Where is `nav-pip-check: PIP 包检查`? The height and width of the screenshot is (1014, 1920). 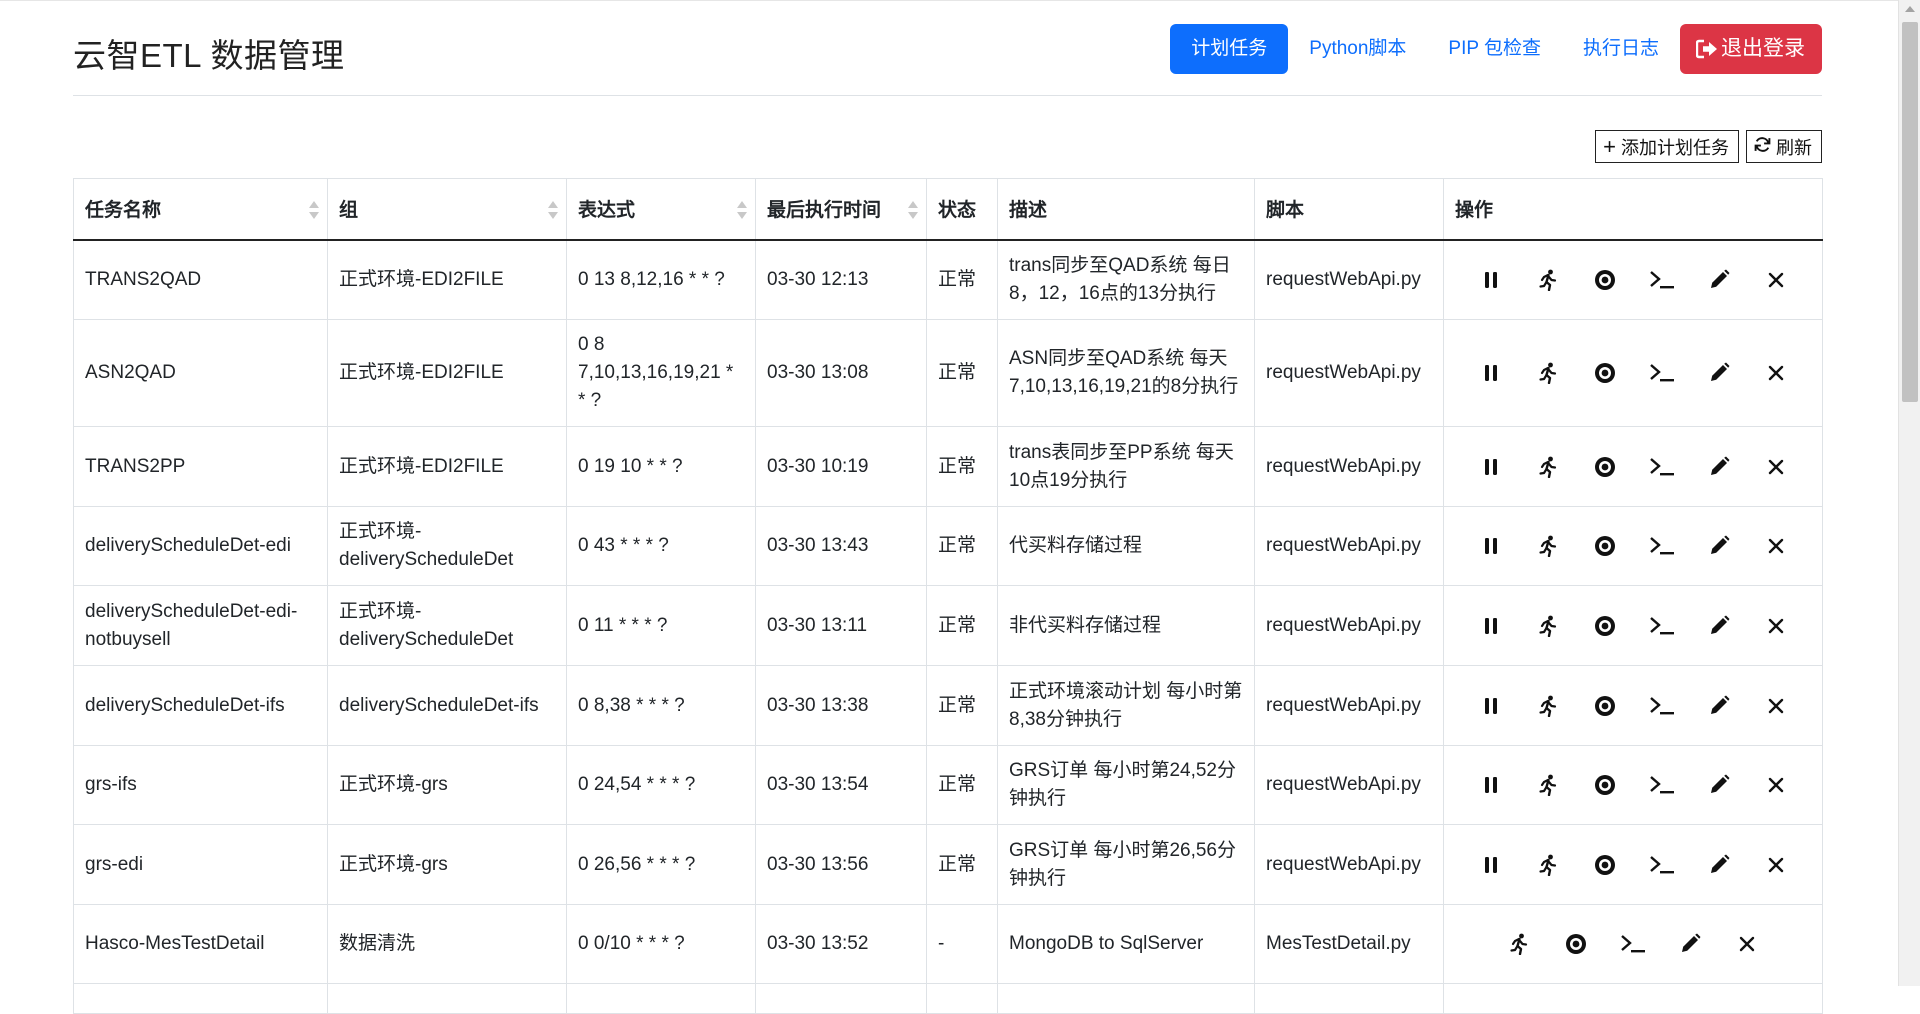 nav-pip-check: PIP 包检查 is located at coordinates (1494, 49).